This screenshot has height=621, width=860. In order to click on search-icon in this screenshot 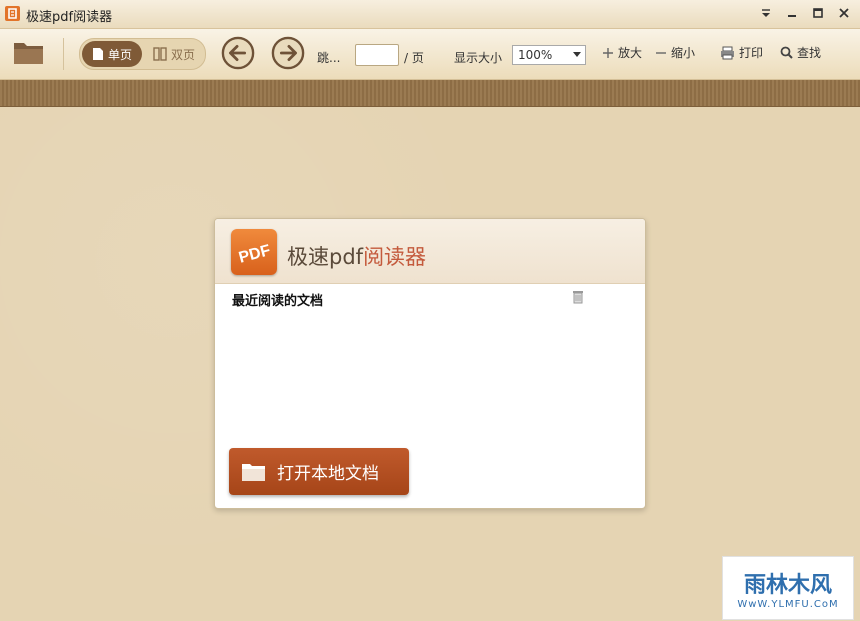, I will do `click(786, 52)`.